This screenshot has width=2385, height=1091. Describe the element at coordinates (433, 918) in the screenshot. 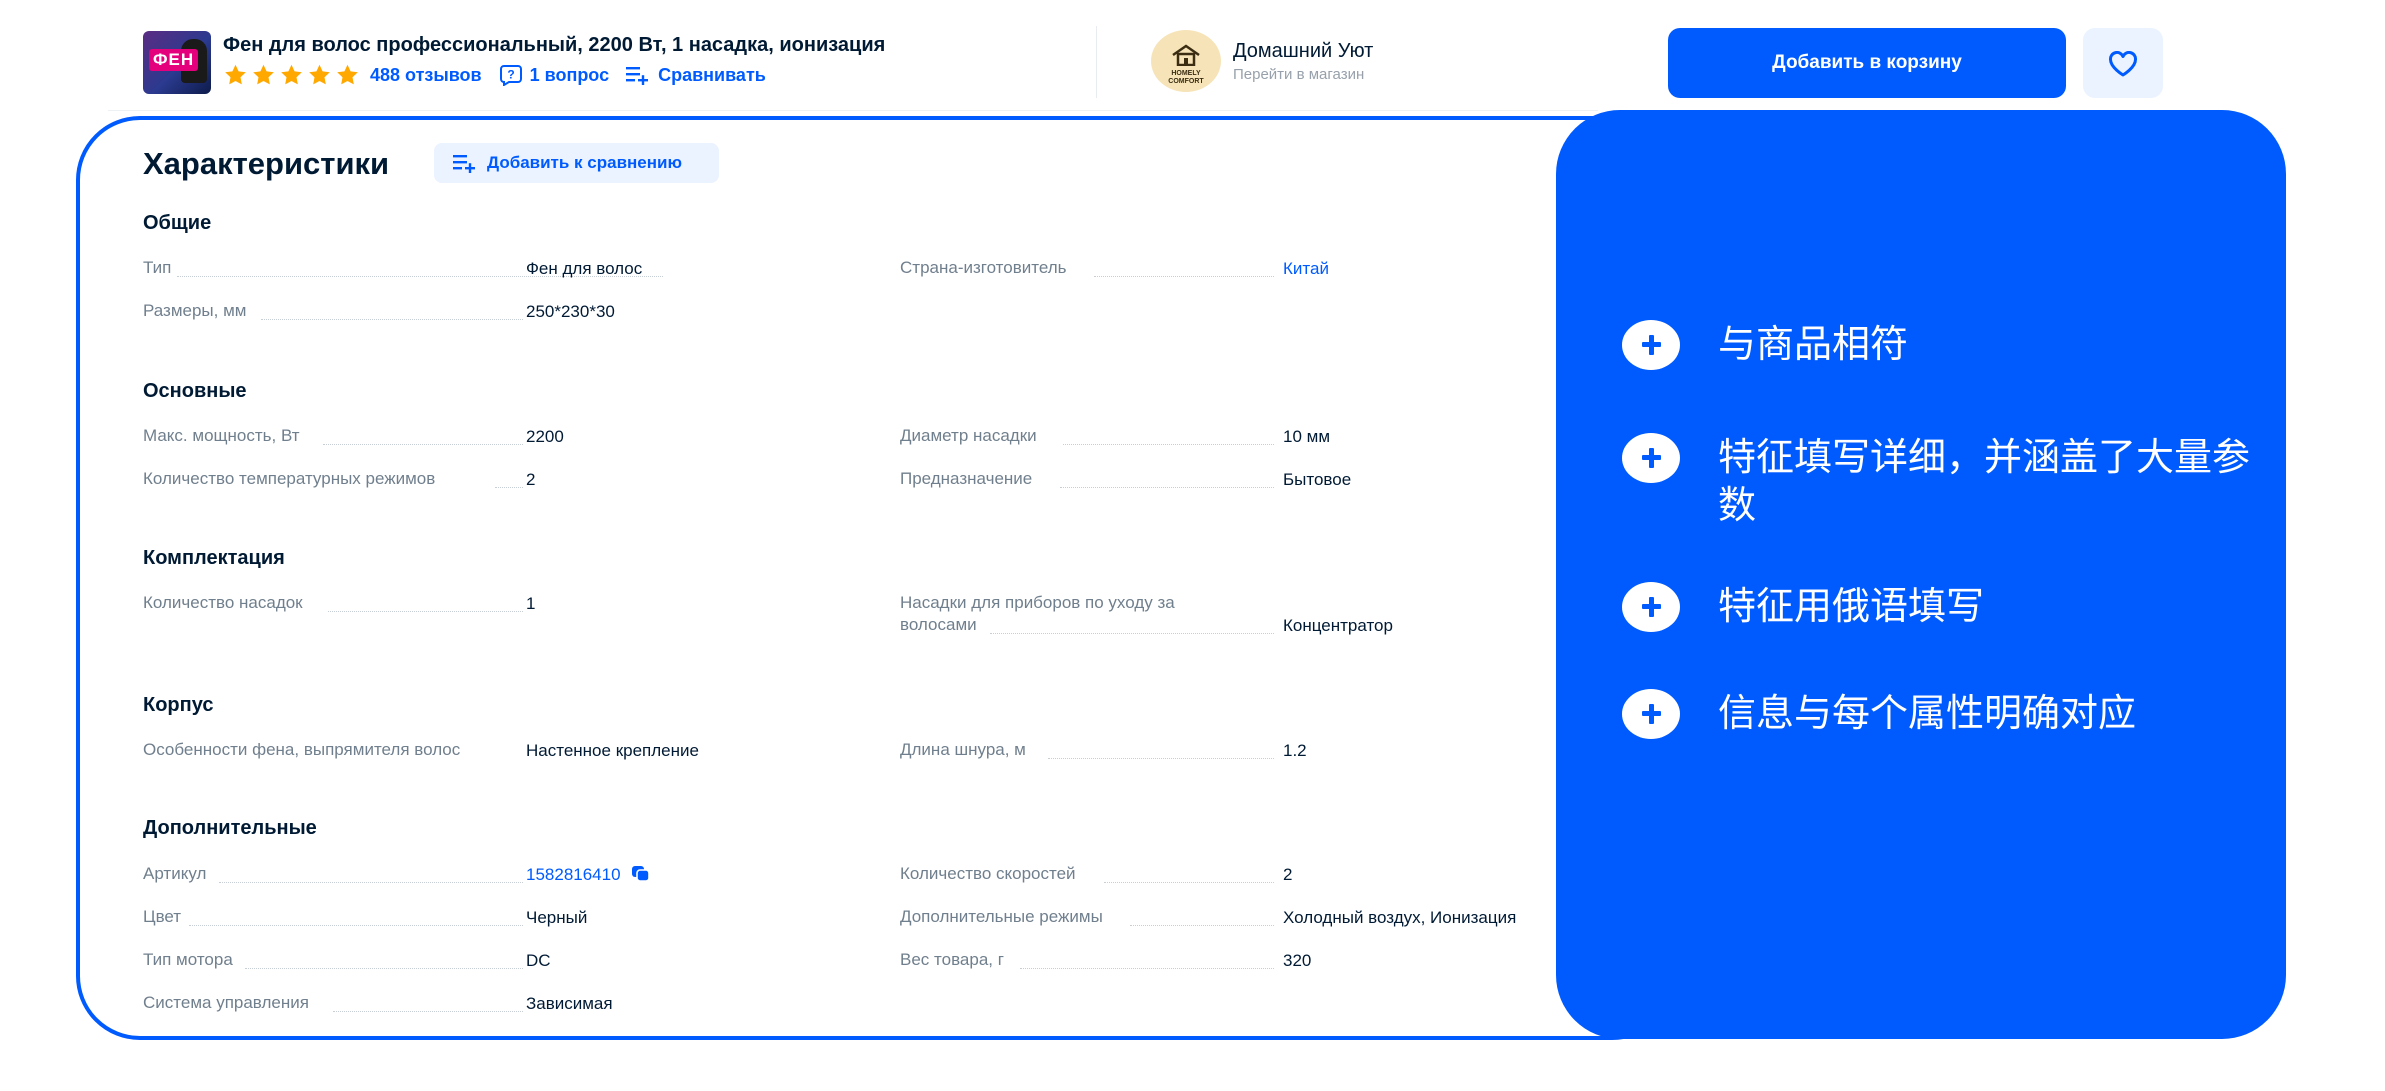

I see `spec-row-color: Цвет Черный` at that location.